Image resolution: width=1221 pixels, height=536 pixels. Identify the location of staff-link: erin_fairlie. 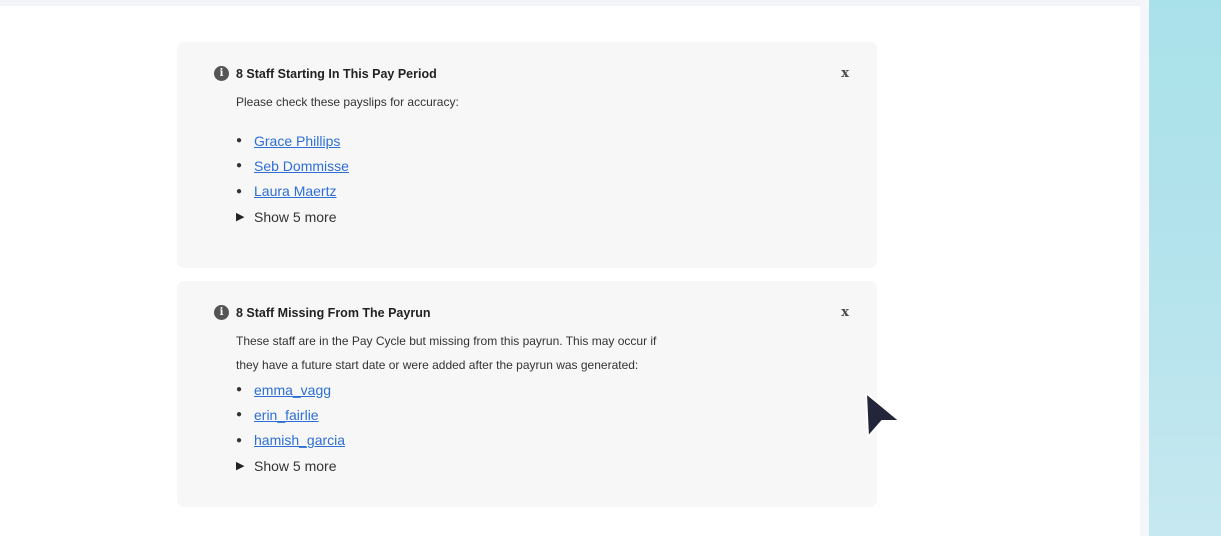
(286, 415).